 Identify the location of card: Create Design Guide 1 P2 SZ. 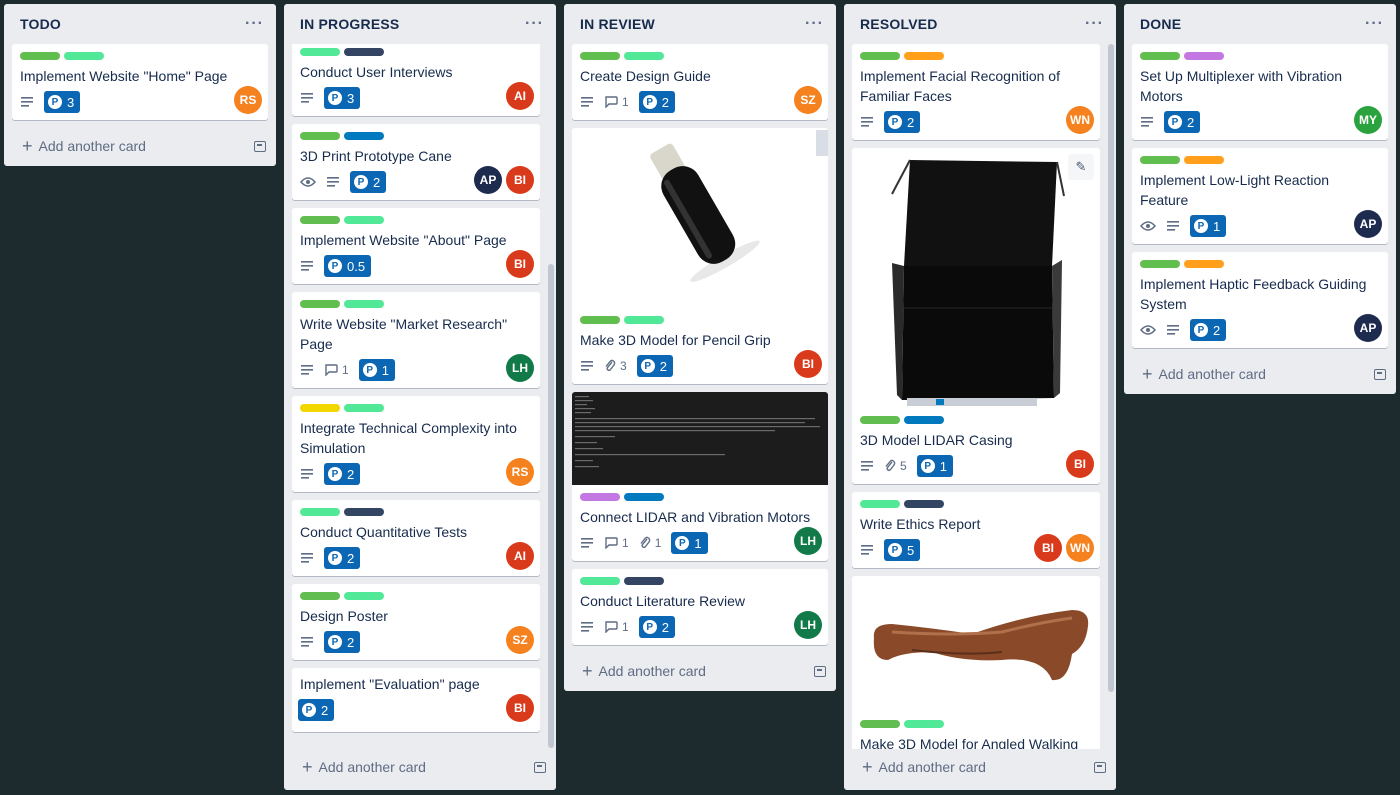
(700, 82).